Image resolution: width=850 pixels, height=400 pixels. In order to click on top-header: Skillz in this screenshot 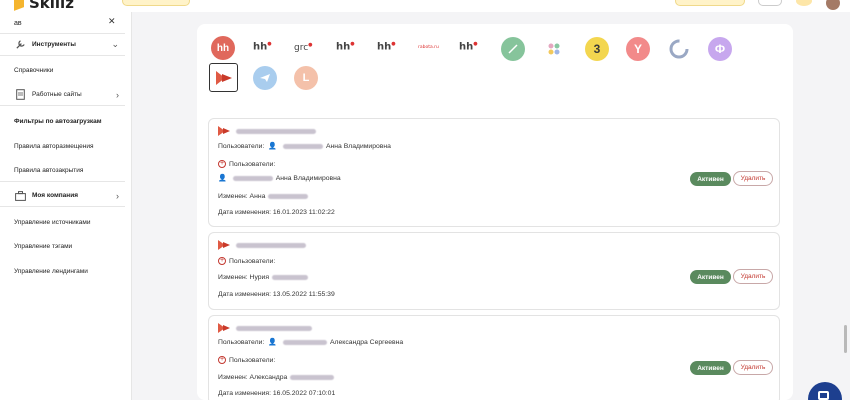, I will do `click(425, 6)`.